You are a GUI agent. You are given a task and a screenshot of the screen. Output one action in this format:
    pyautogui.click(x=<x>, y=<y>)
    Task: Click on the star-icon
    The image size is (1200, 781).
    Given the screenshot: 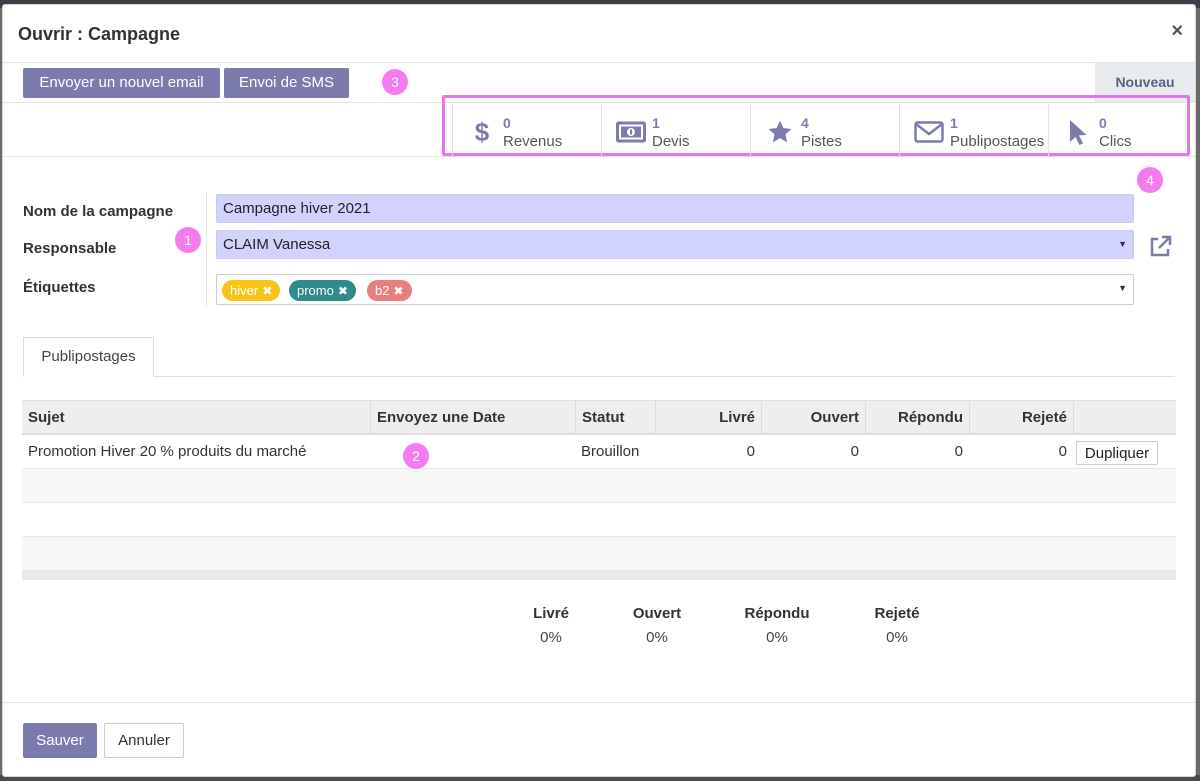 What is the action you would take?
    pyautogui.click(x=780, y=132)
    